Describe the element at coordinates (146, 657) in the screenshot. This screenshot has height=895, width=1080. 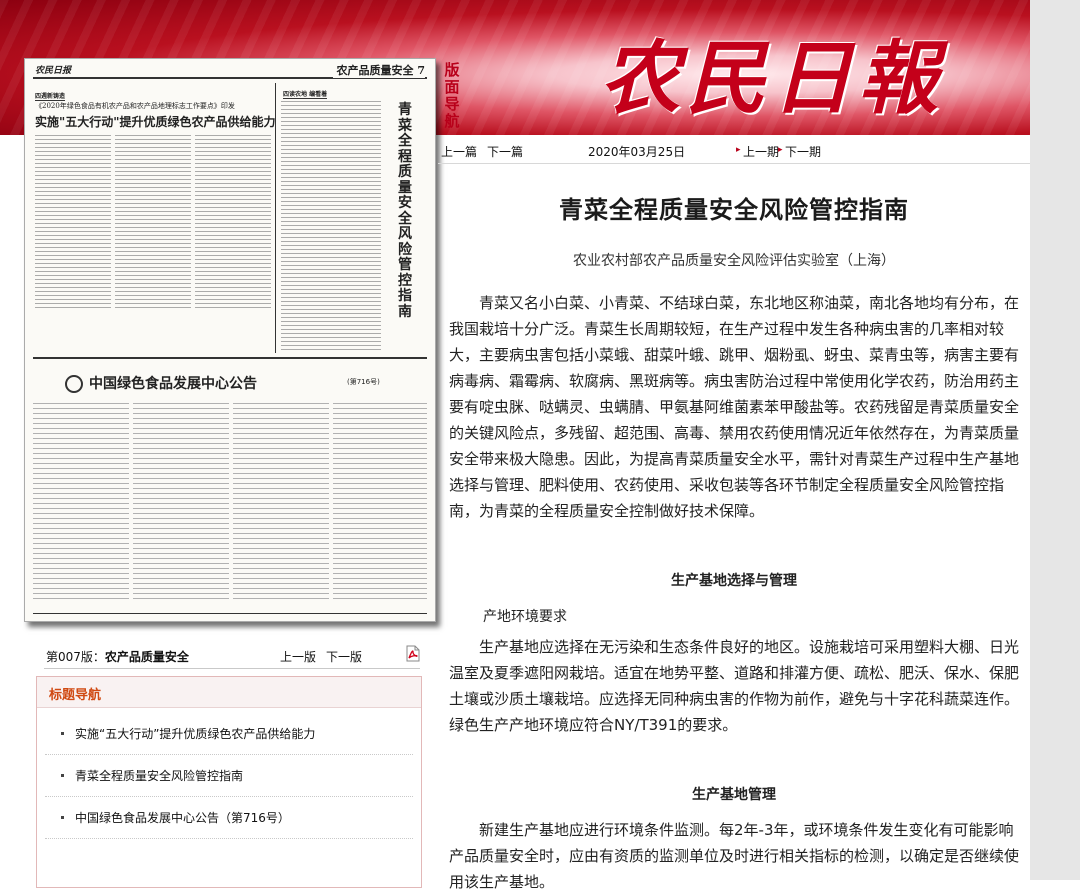
I see `page-name: 农产品质量安全` at that location.